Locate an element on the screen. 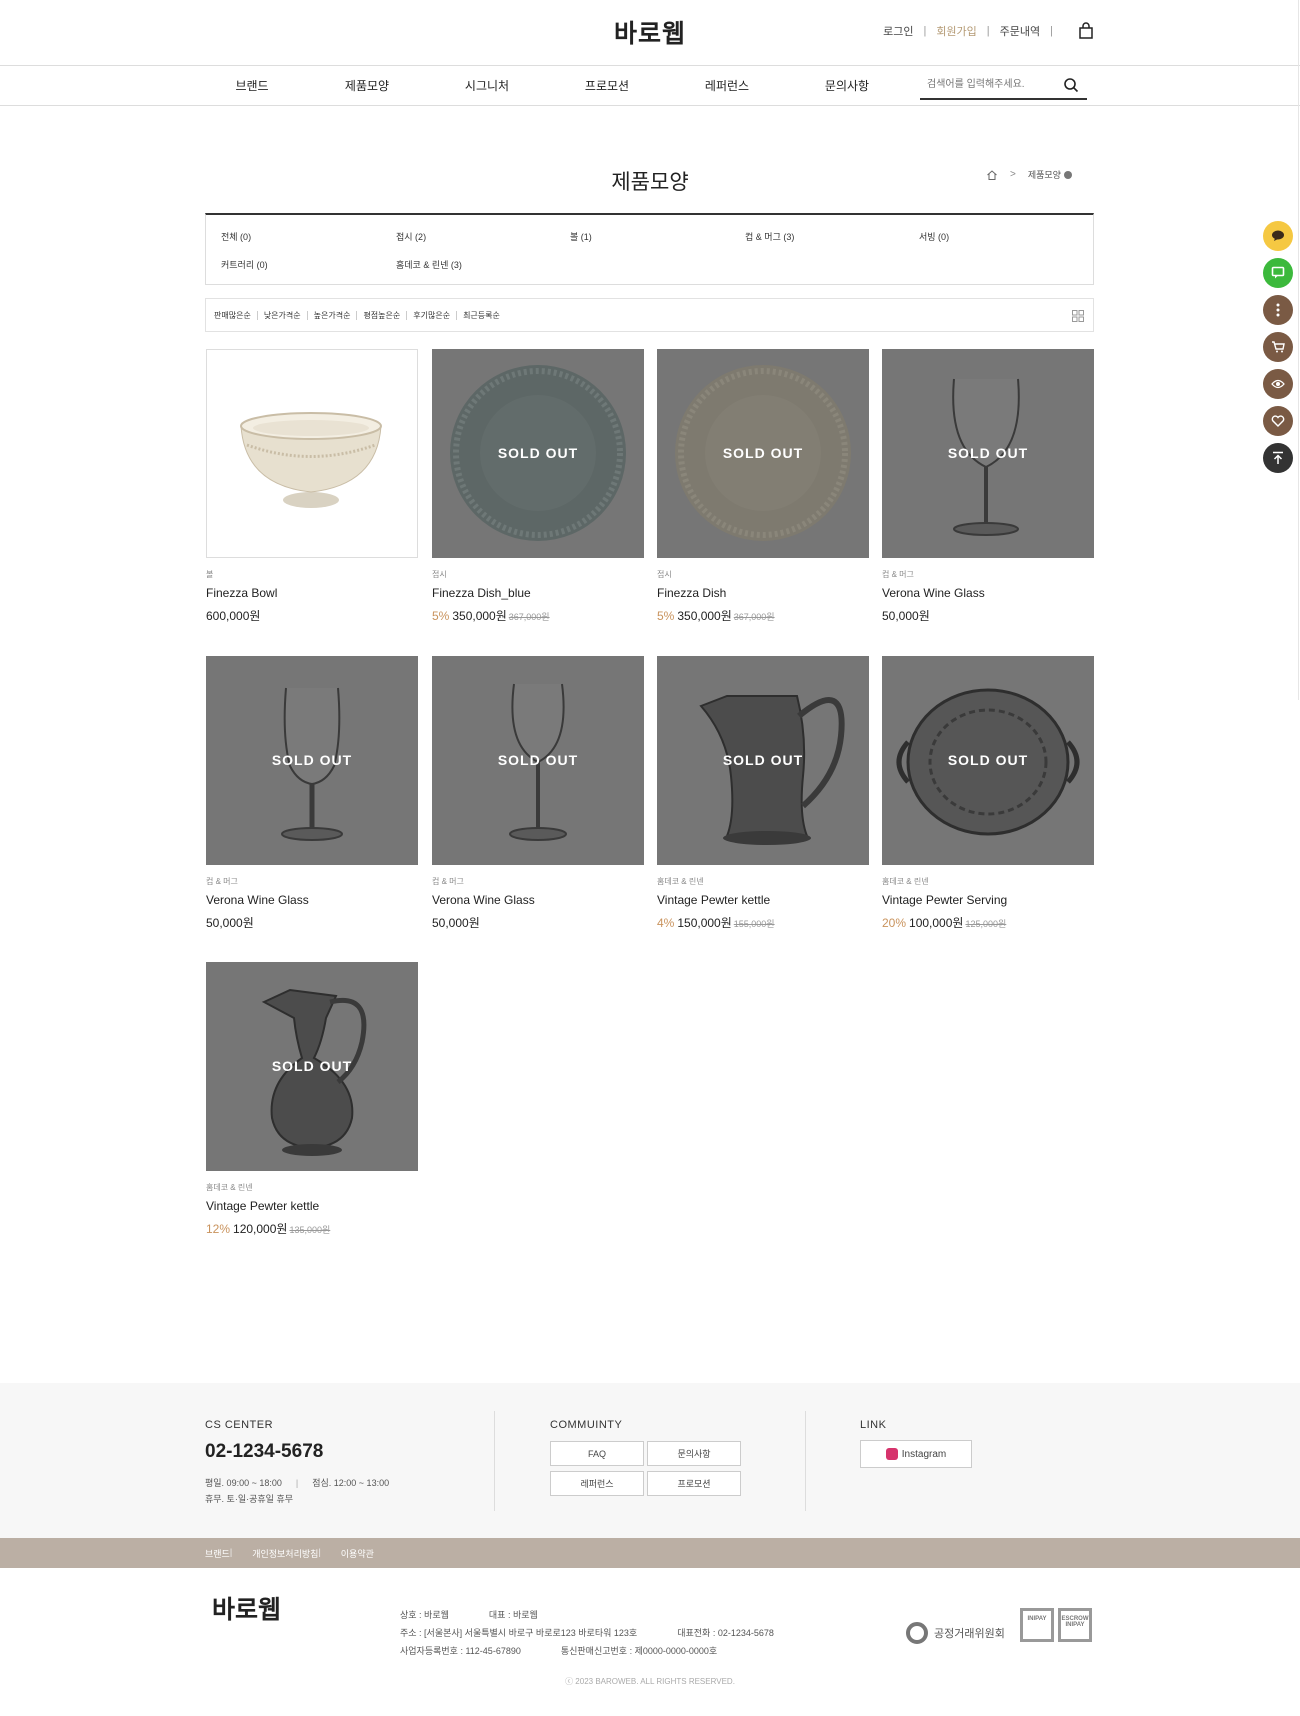 The image size is (1300, 1716). footer-link-privacy: 개인정보처리방침 is located at coordinates (285, 1553).